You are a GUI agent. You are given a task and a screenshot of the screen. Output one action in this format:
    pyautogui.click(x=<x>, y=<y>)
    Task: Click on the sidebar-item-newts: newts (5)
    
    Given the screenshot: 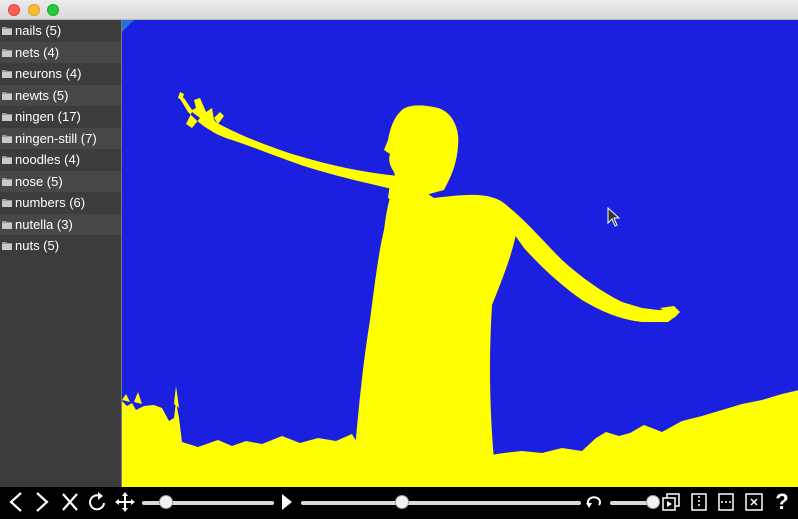 What is the action you would take?
    pyautogui.click(x=60, y=95)
    